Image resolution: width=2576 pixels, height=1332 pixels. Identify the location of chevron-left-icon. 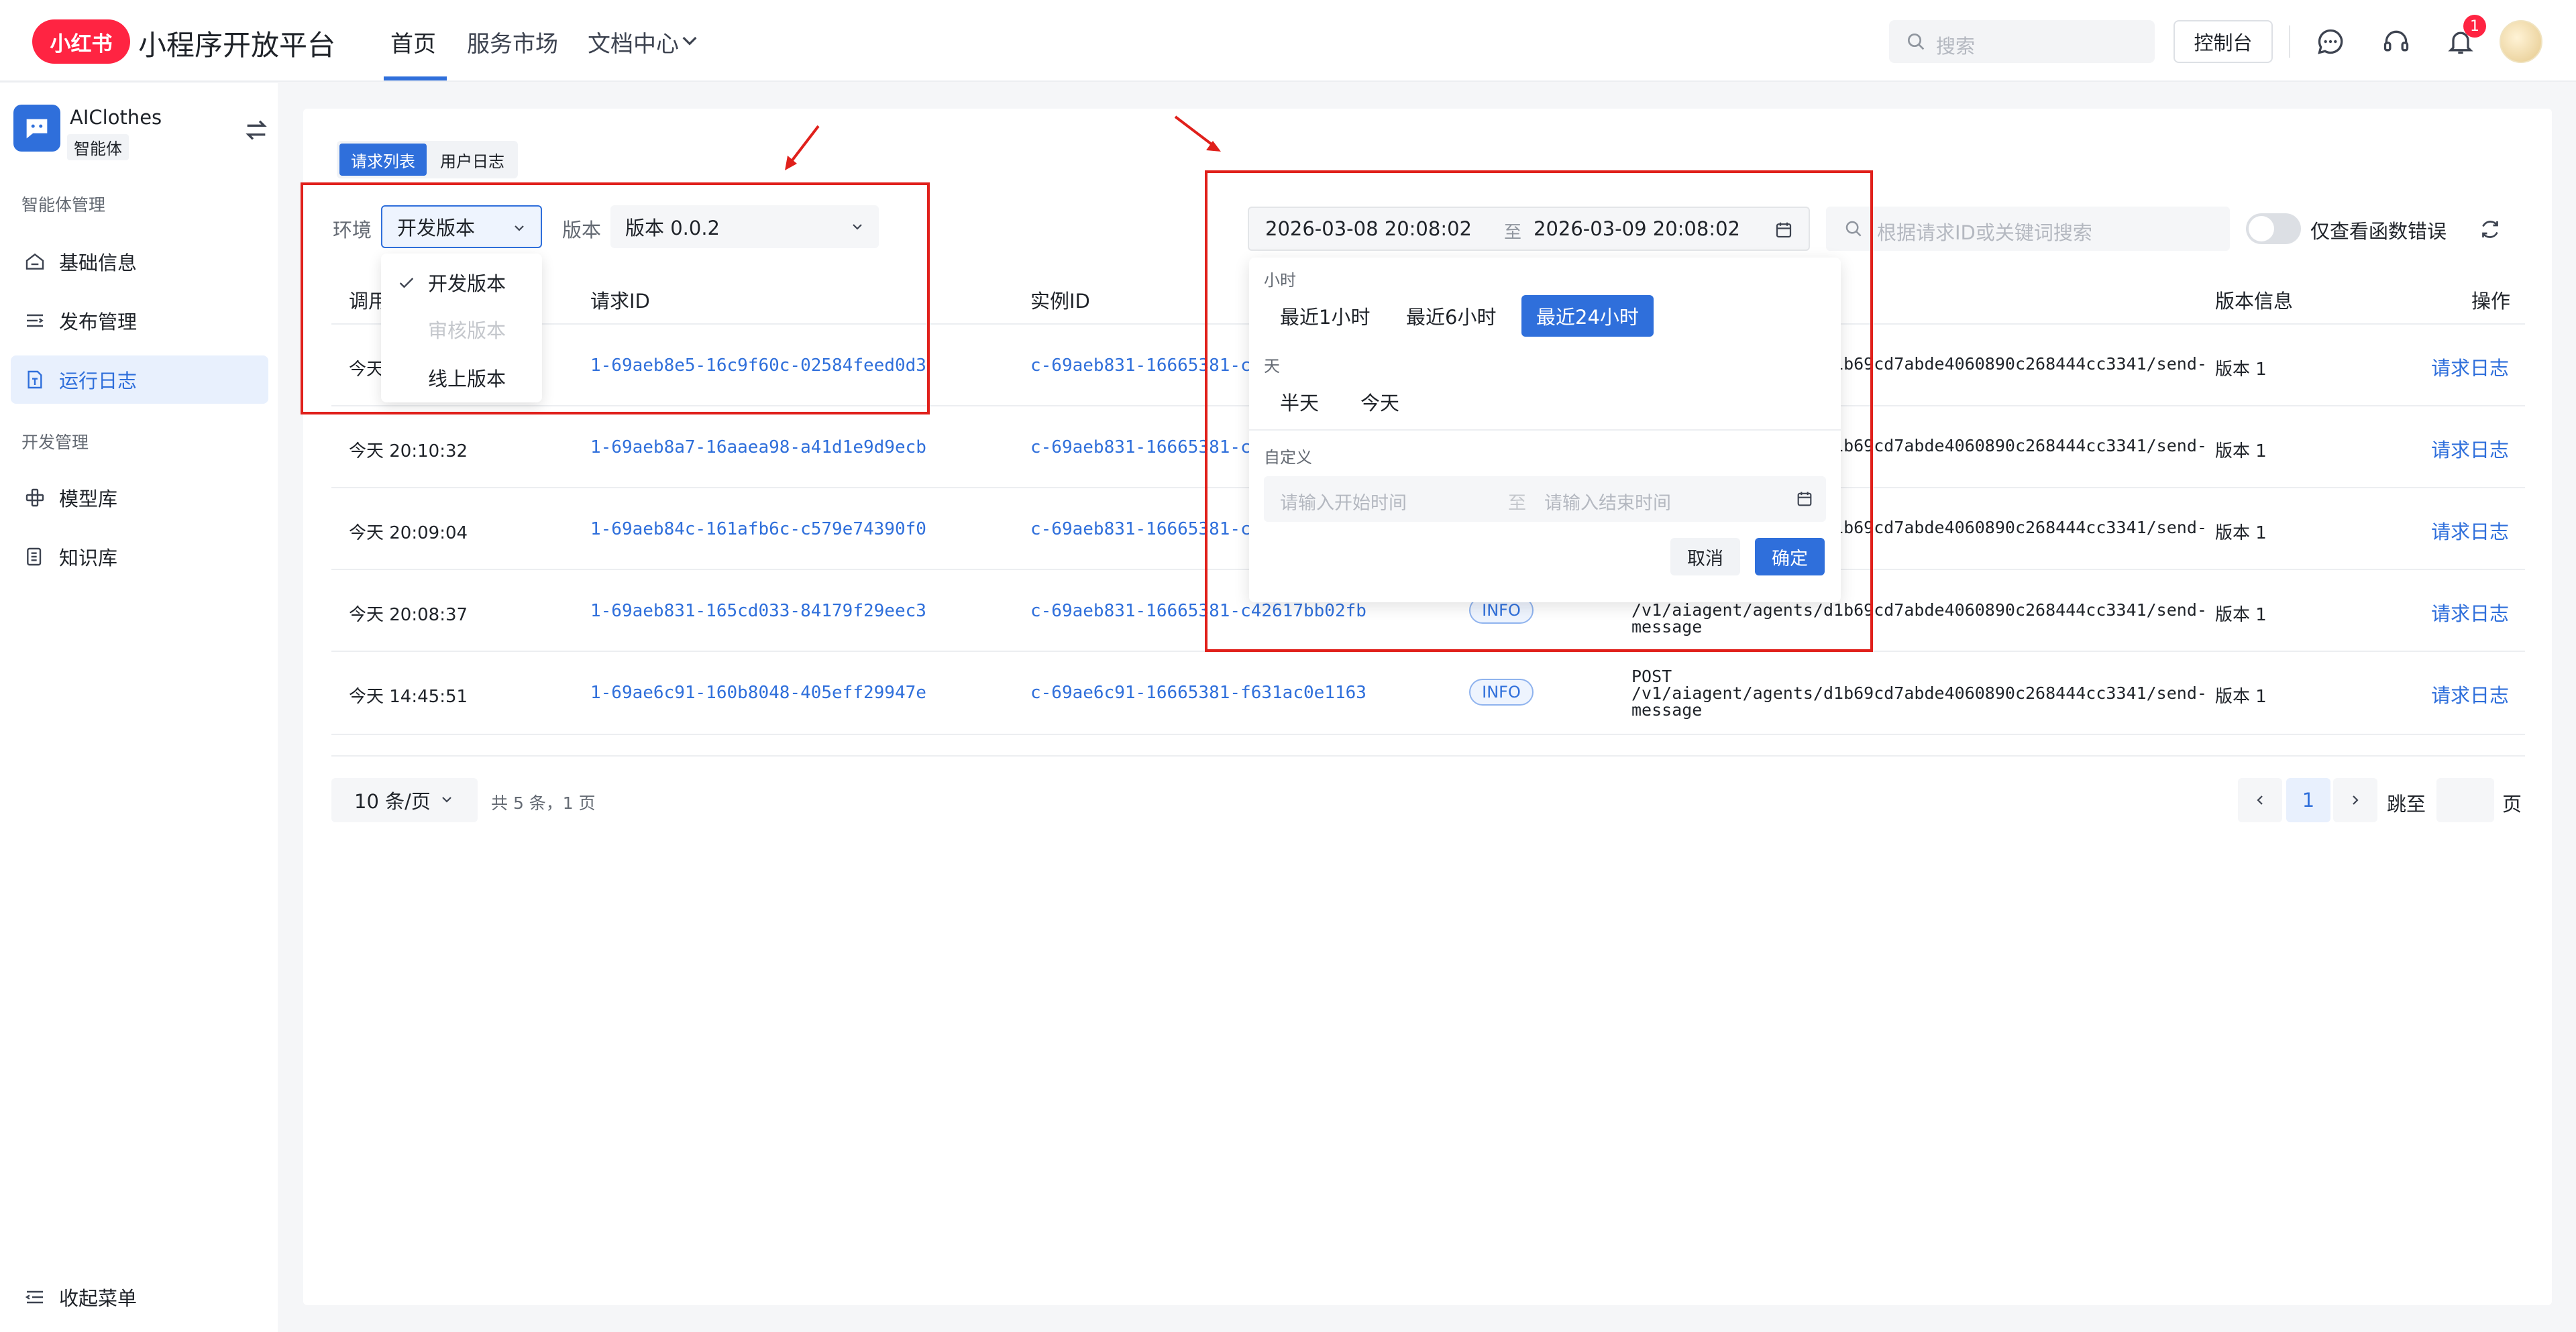
(2260, 800).